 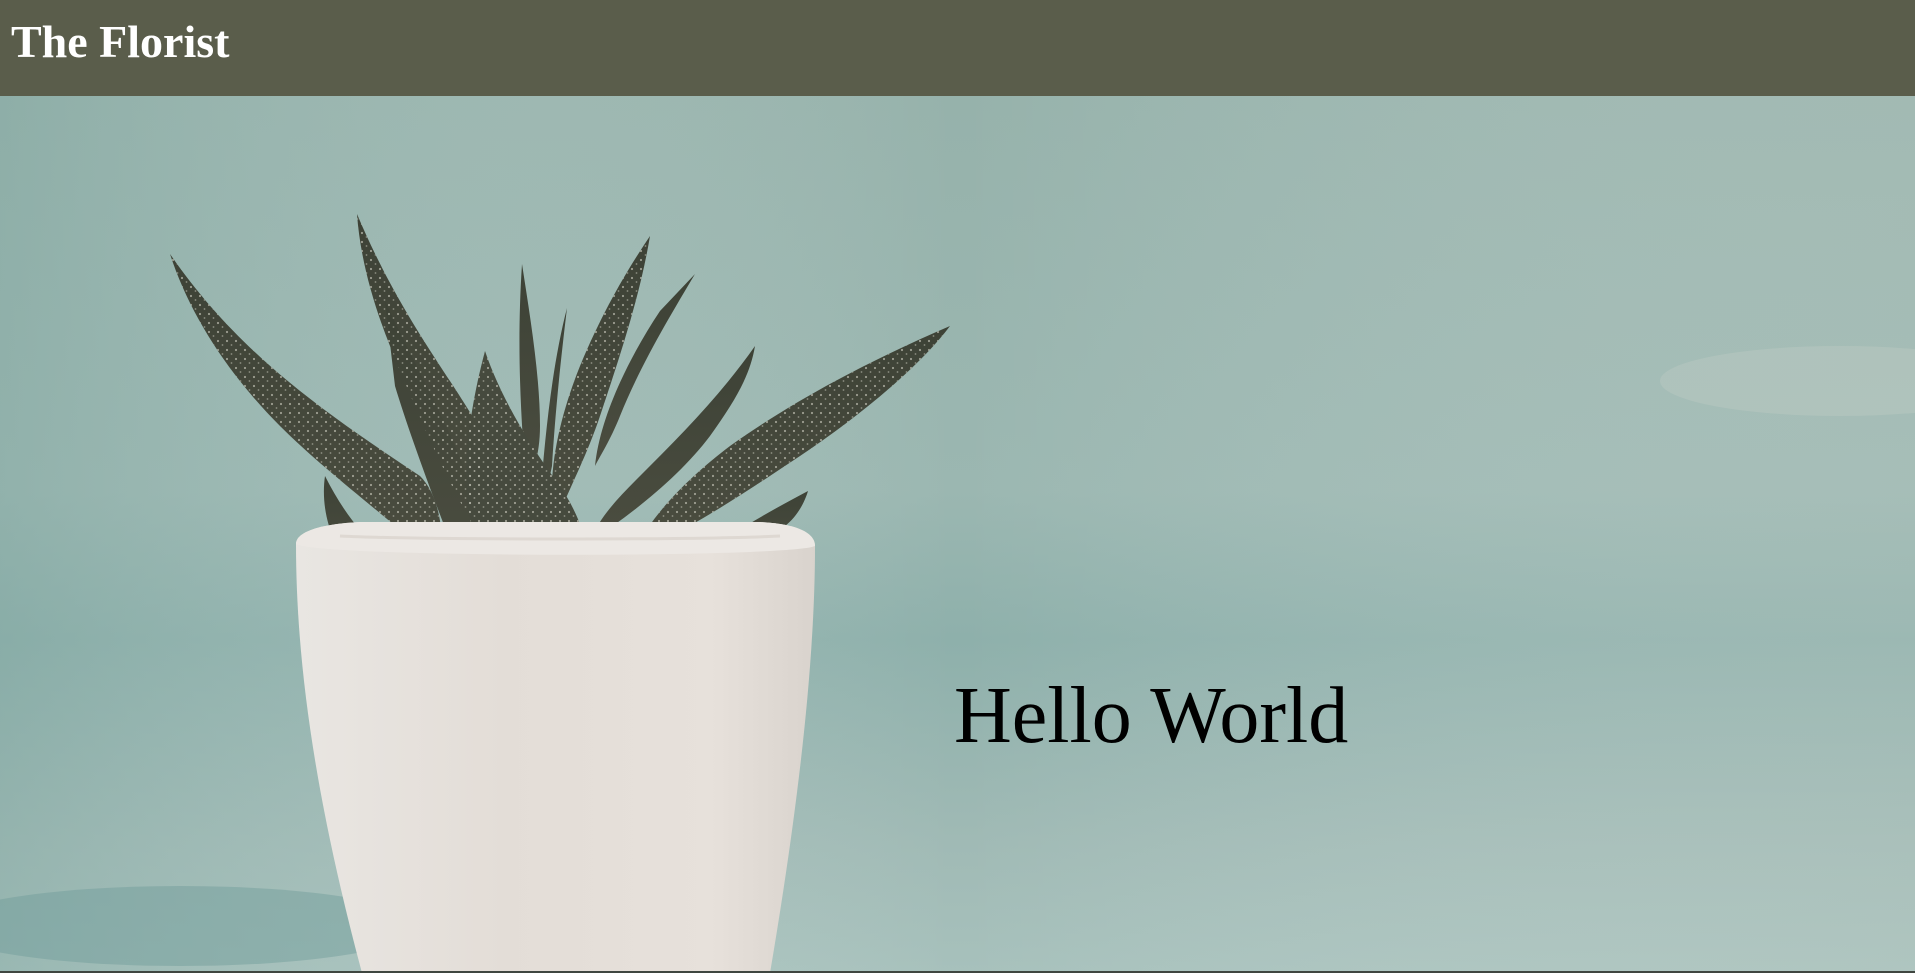 What do you see at coordinates (1151, 716) in the screenshot?
I see `hero-heading: Hello World` at bounding box center [1151, 716].